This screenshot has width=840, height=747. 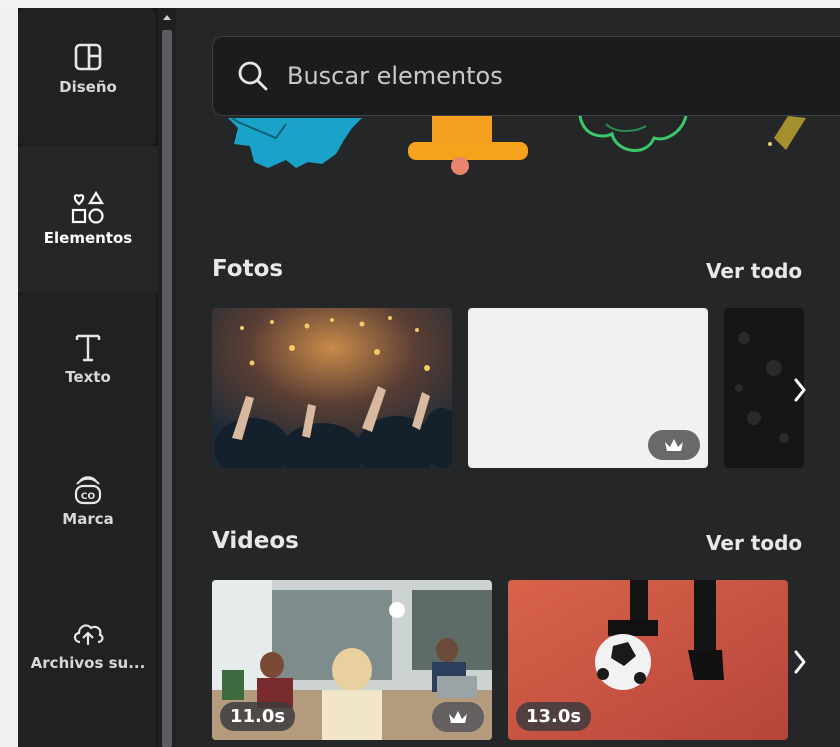 I want to click on white-texture-photo, so click(x=588, y=388).